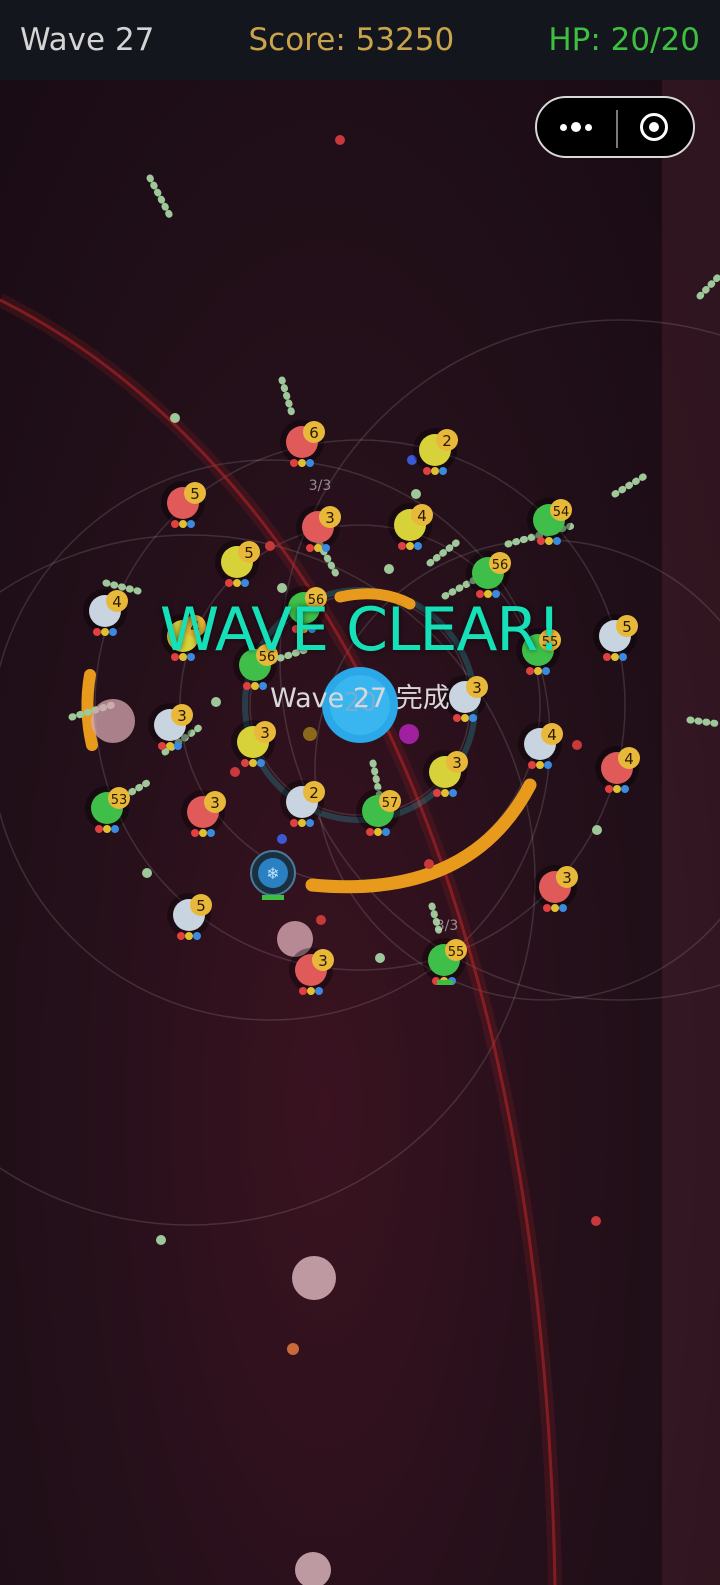 Image resolution: width=720 pixels, height=1585 pixels. I want to click on tower-green: 53, so click(107, 809).